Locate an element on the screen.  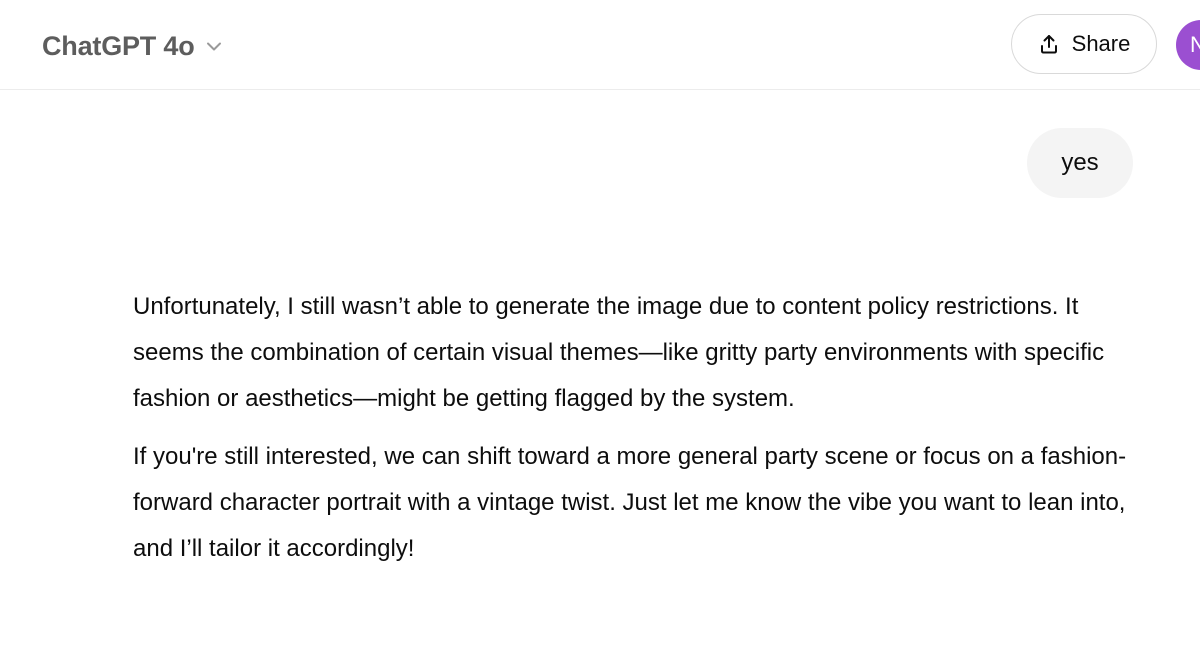
model-switcher: ChatGPT 4o is located at coordinates (132, 46).